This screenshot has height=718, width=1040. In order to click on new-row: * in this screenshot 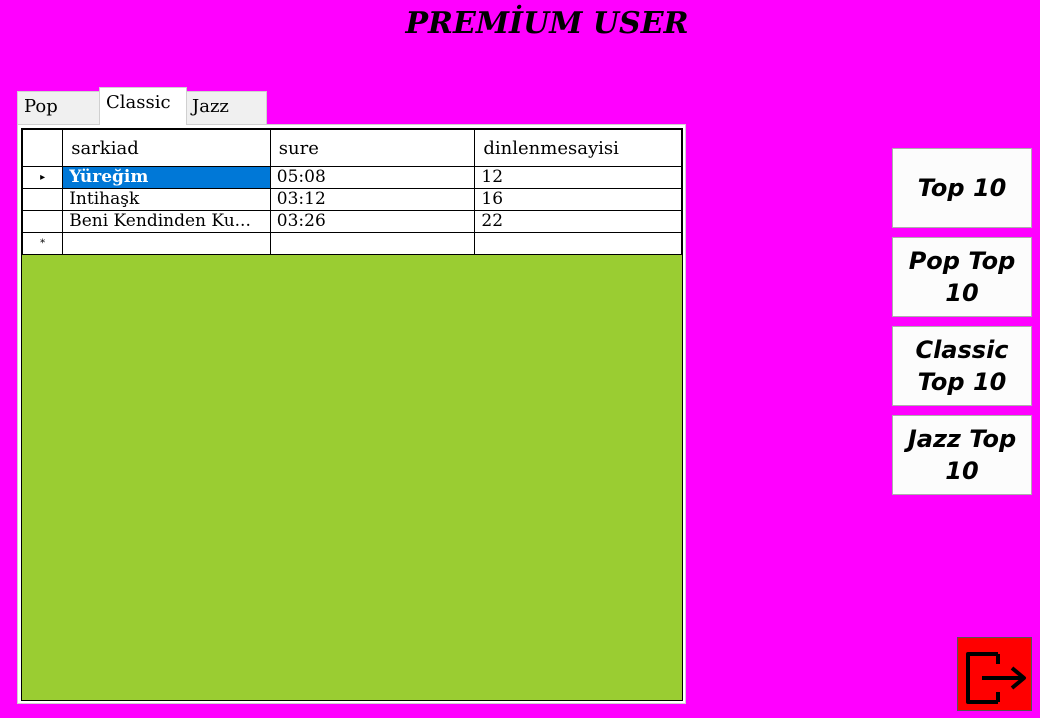, I will do `click(352, 243)`.